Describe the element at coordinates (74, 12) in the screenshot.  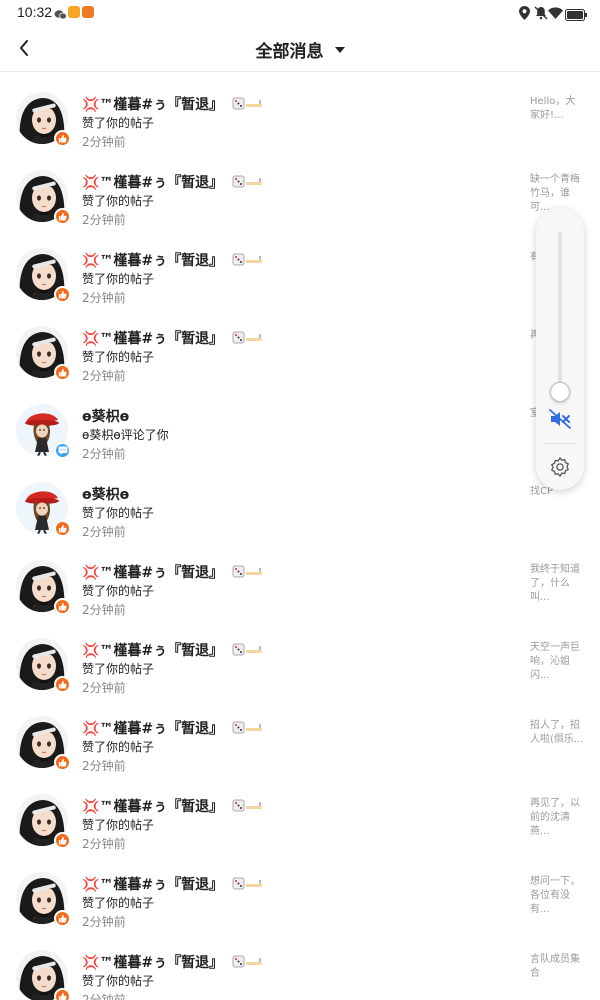
I see `app-notification-icon` at that location.